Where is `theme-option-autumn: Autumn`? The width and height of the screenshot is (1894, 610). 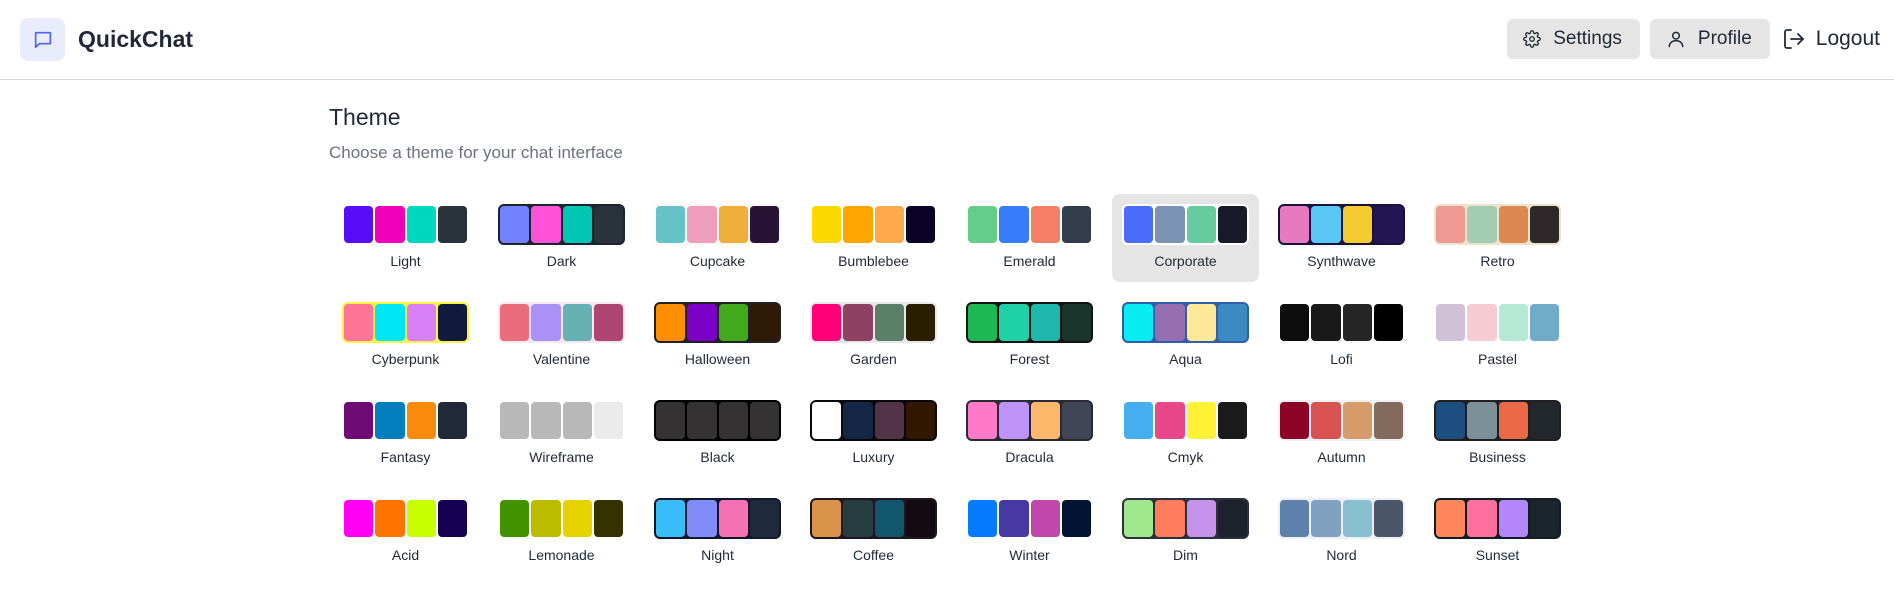 theme-option-autumn: Autumn is located at coordinates (1341, 434).